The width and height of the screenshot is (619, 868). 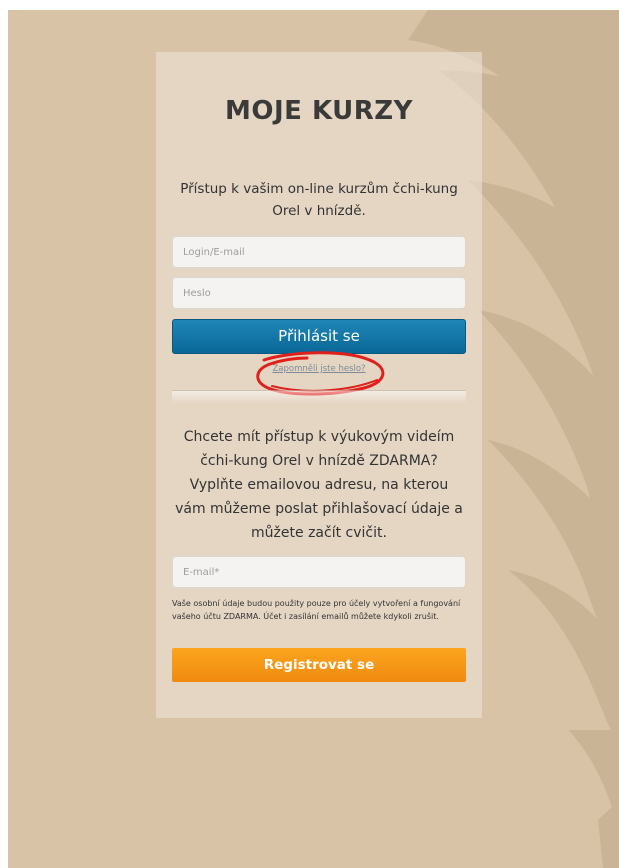 I want to click on page-title: MOJE KURZY, so click(x=319, y=111).